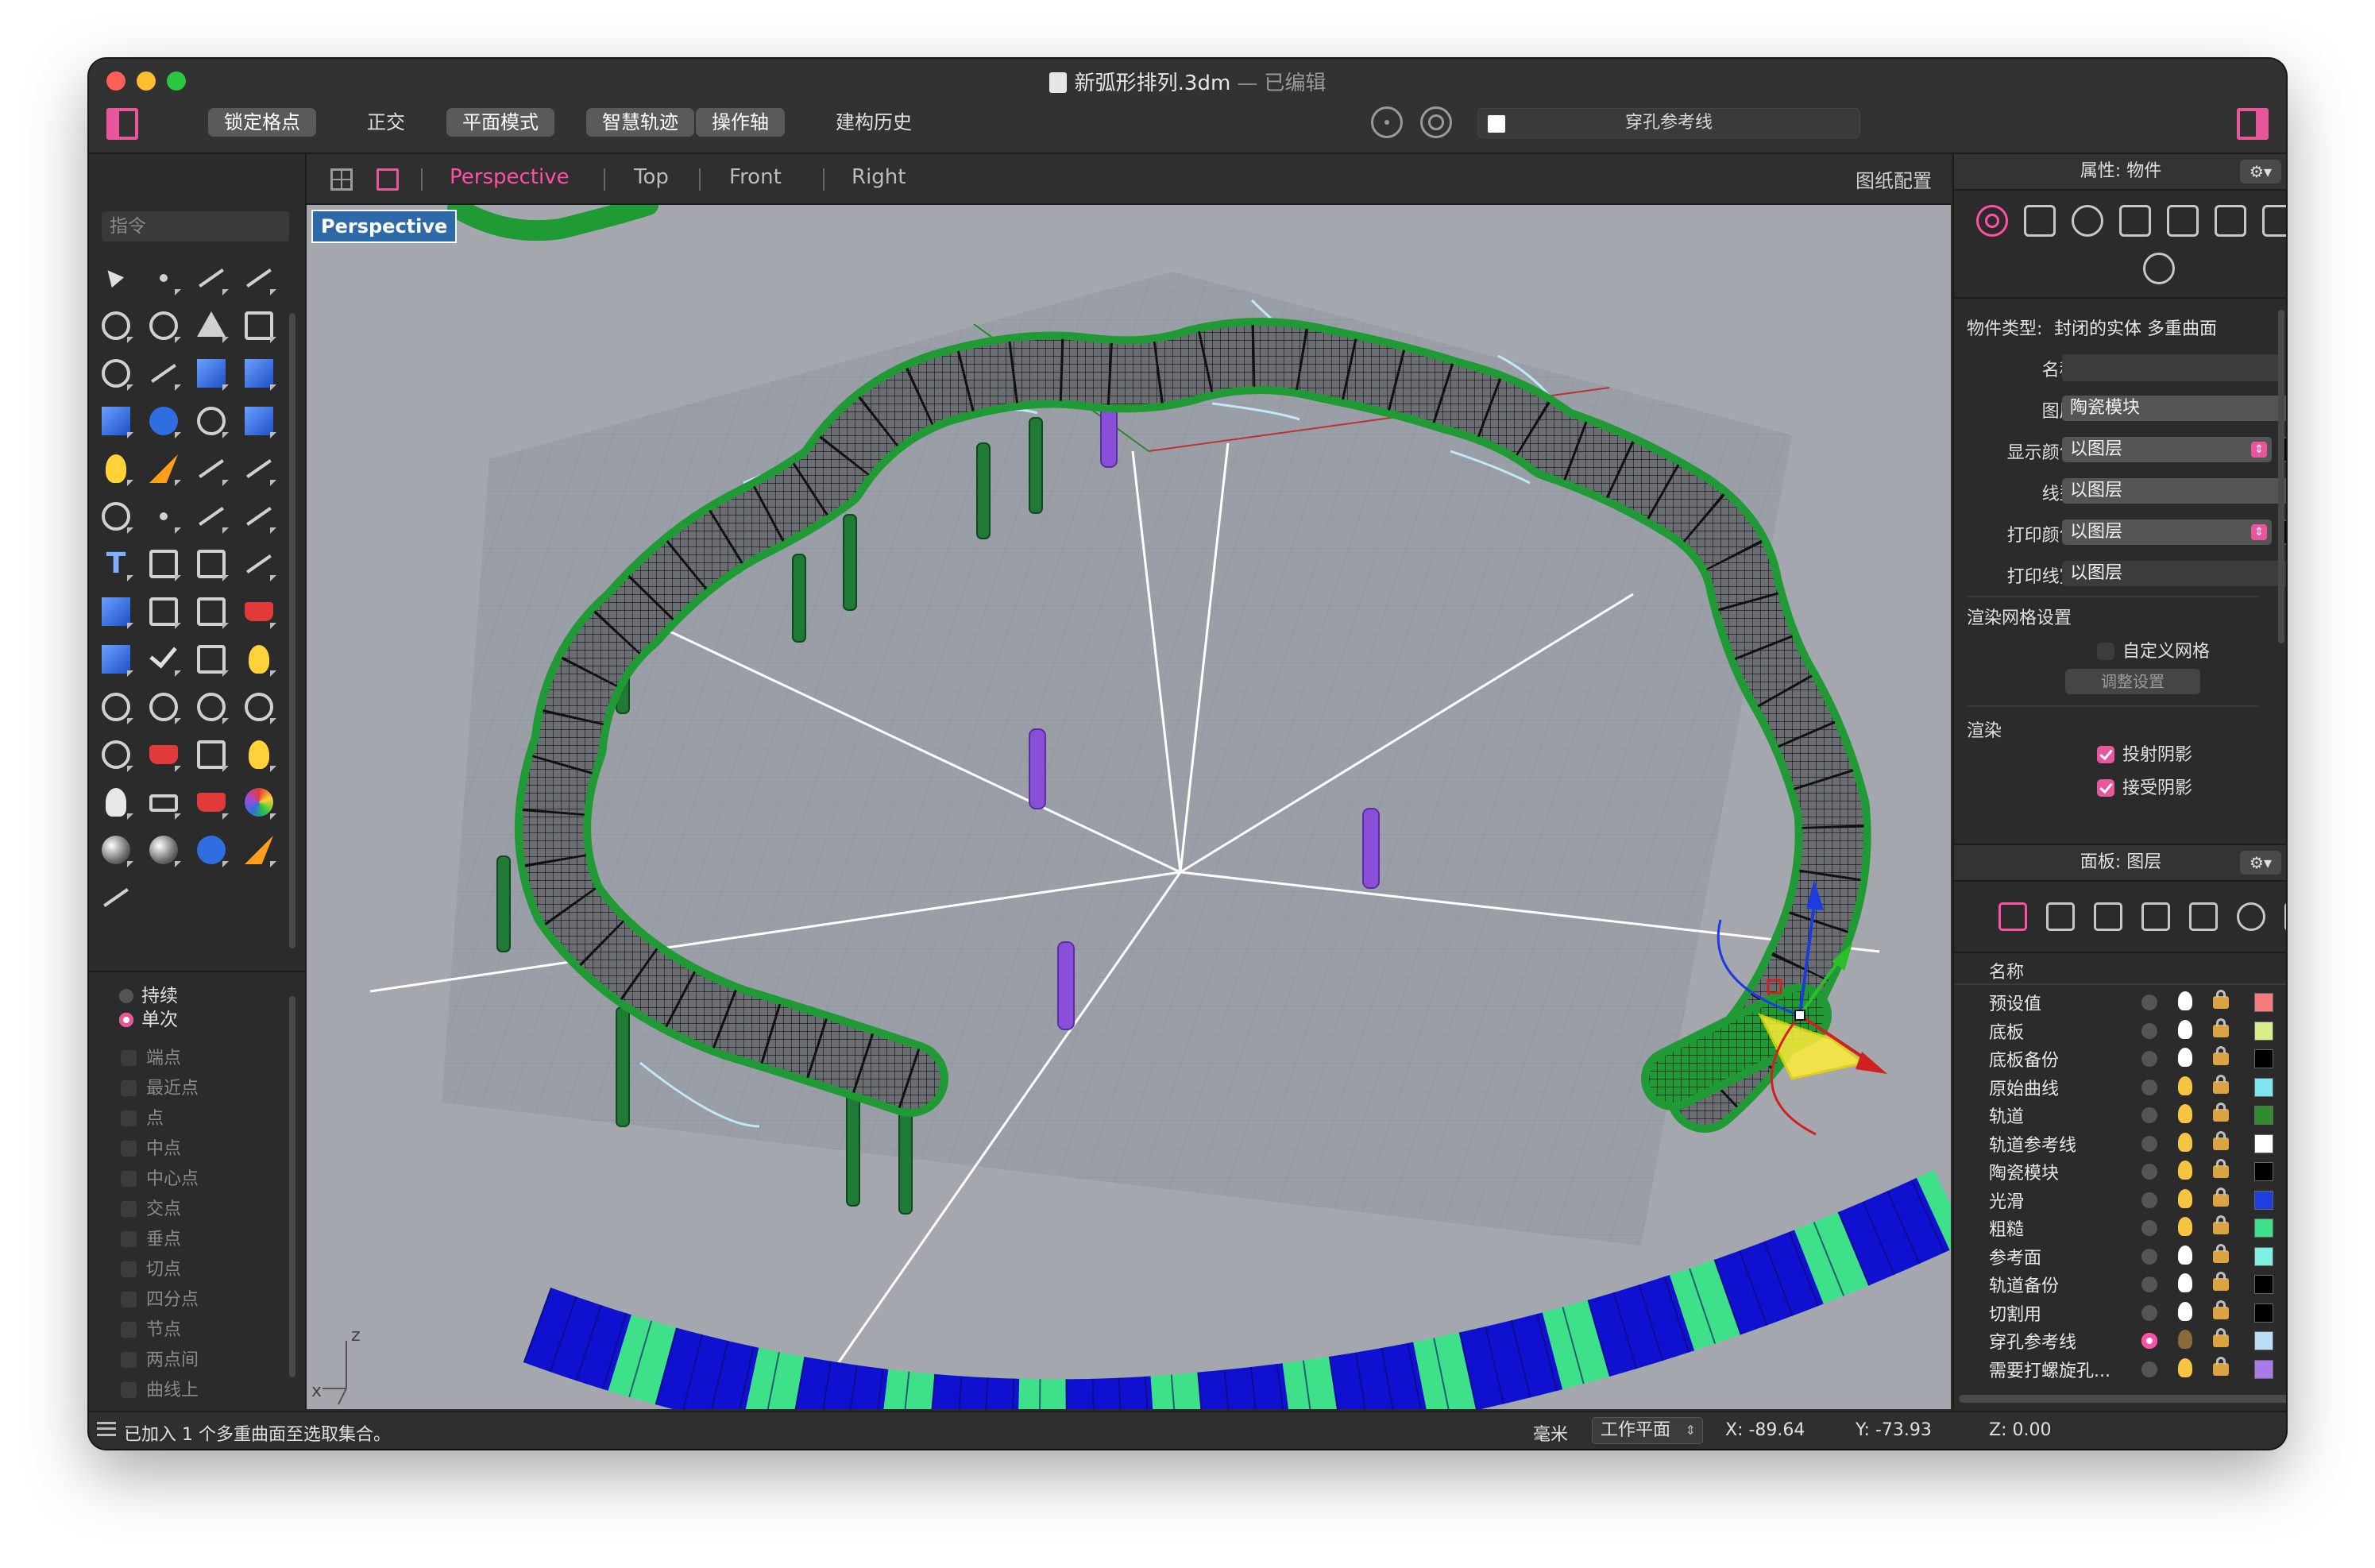 Image resolution: width=2375 pixels, height=1568 pixels. Describe the element at coordinates (651, 177) in the screenshot. I see `tab-top: Top` at that location.